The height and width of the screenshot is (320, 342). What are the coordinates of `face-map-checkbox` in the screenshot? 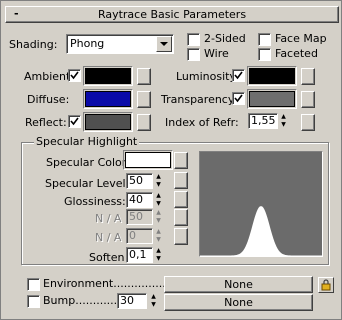 It's located at (264, 39).